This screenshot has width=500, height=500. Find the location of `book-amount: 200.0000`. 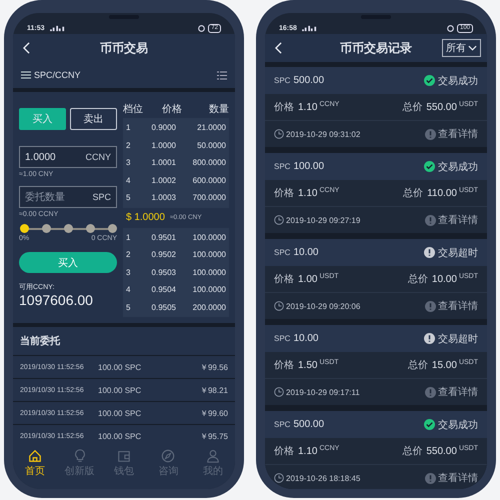

book-amount: 200.0000 is located at coordinates (209, 307).